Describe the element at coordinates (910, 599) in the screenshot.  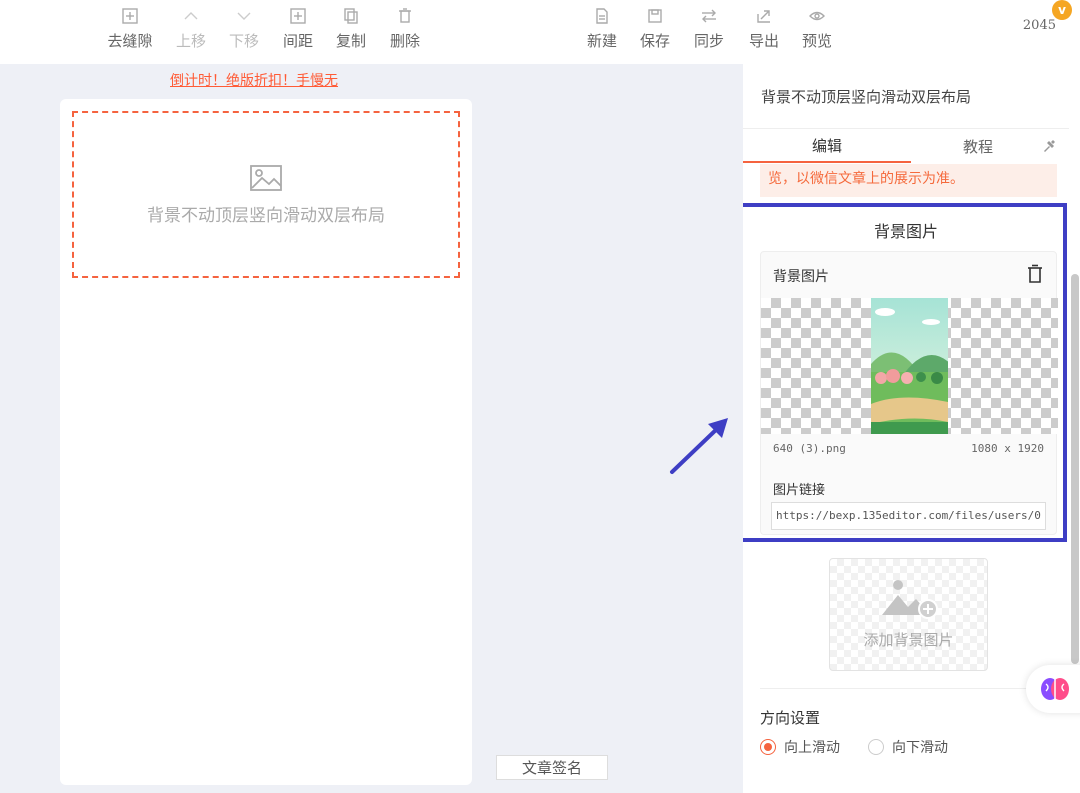
I see `add-image-icon` at that location.